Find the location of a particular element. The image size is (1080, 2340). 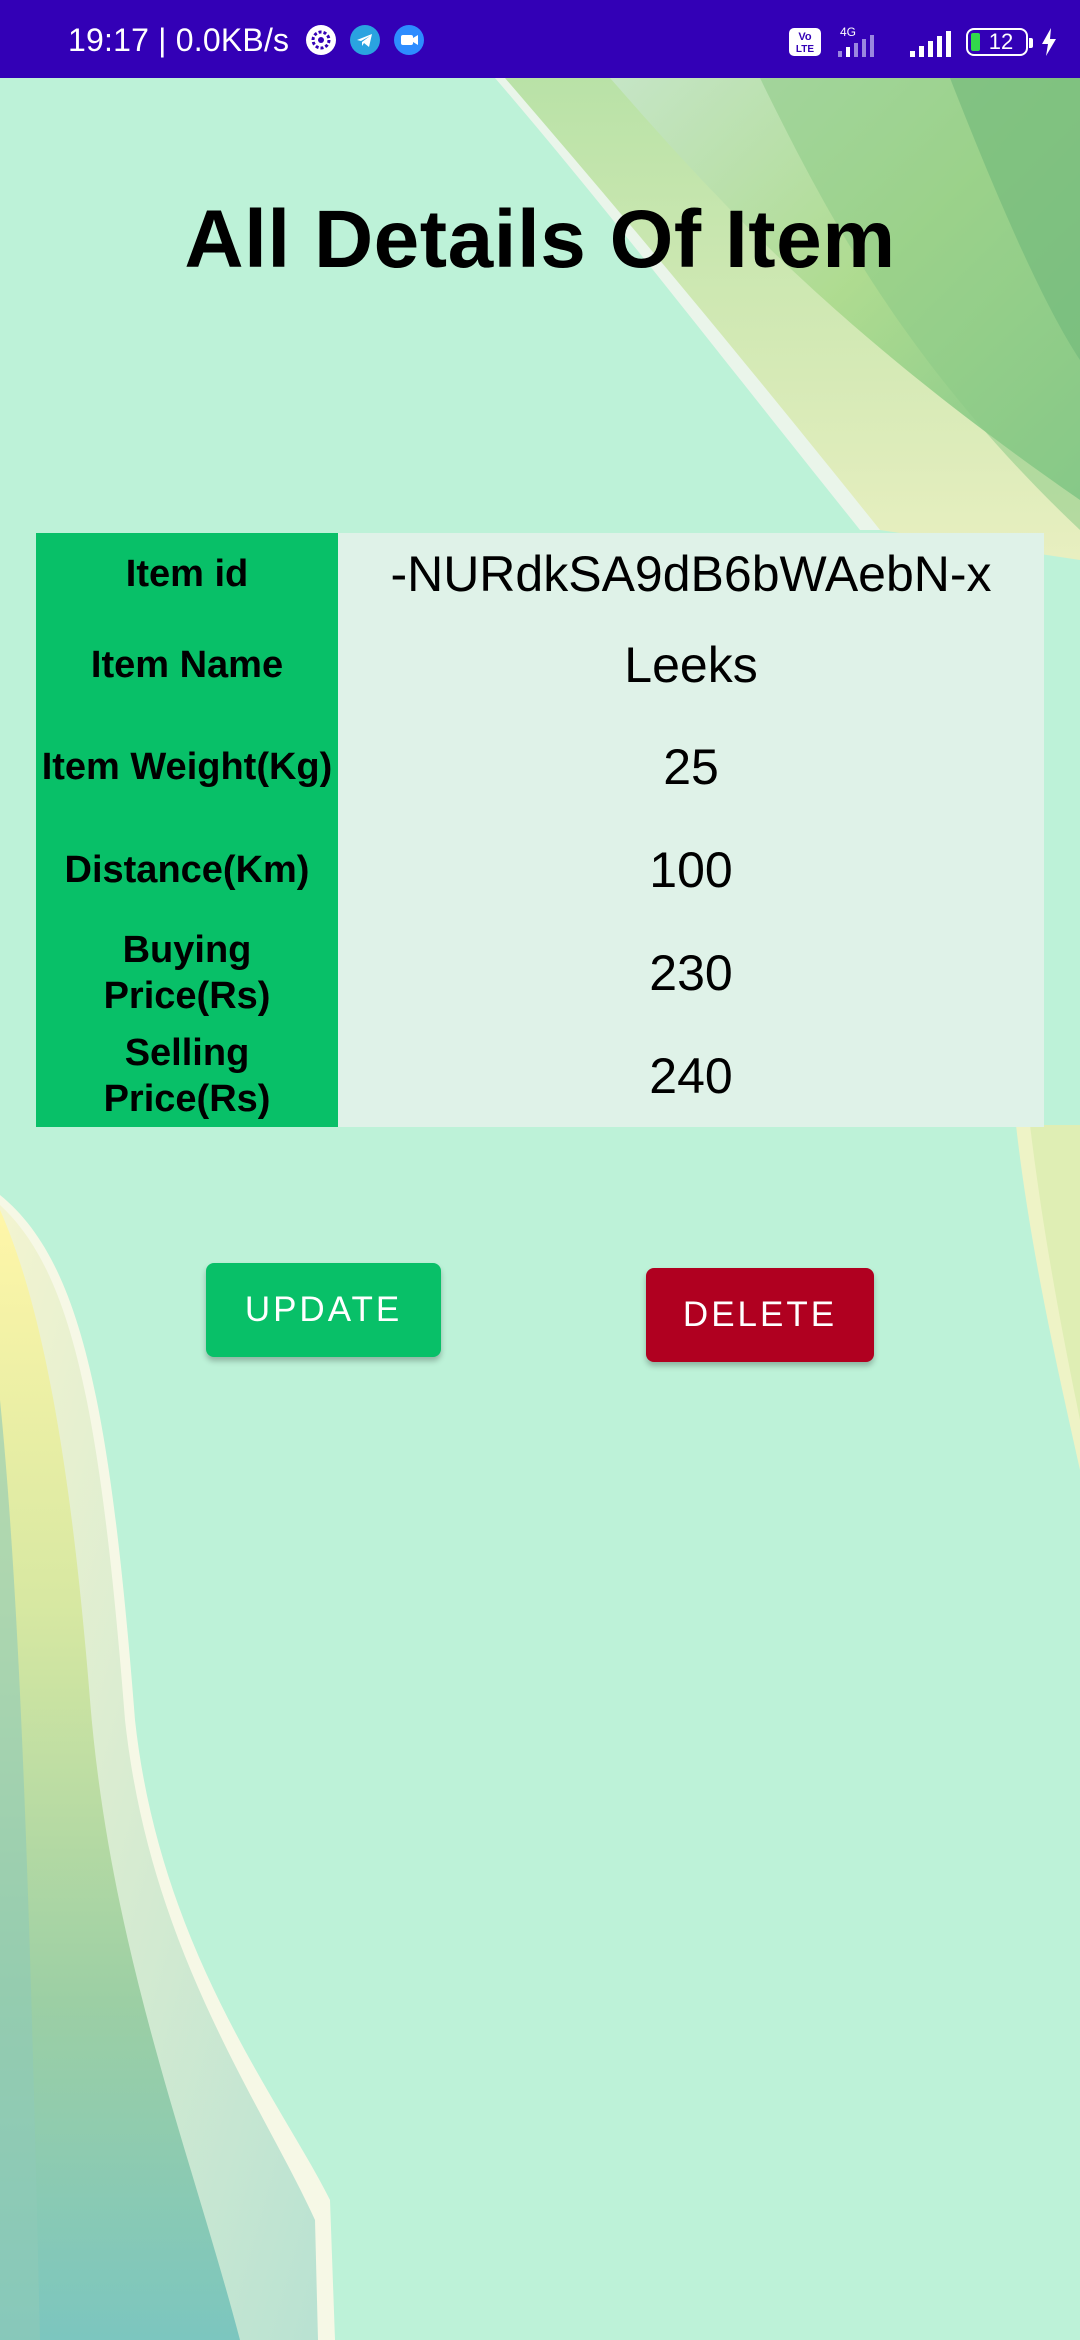

buying-price-value: 230 is located at coordinates (691, 972).